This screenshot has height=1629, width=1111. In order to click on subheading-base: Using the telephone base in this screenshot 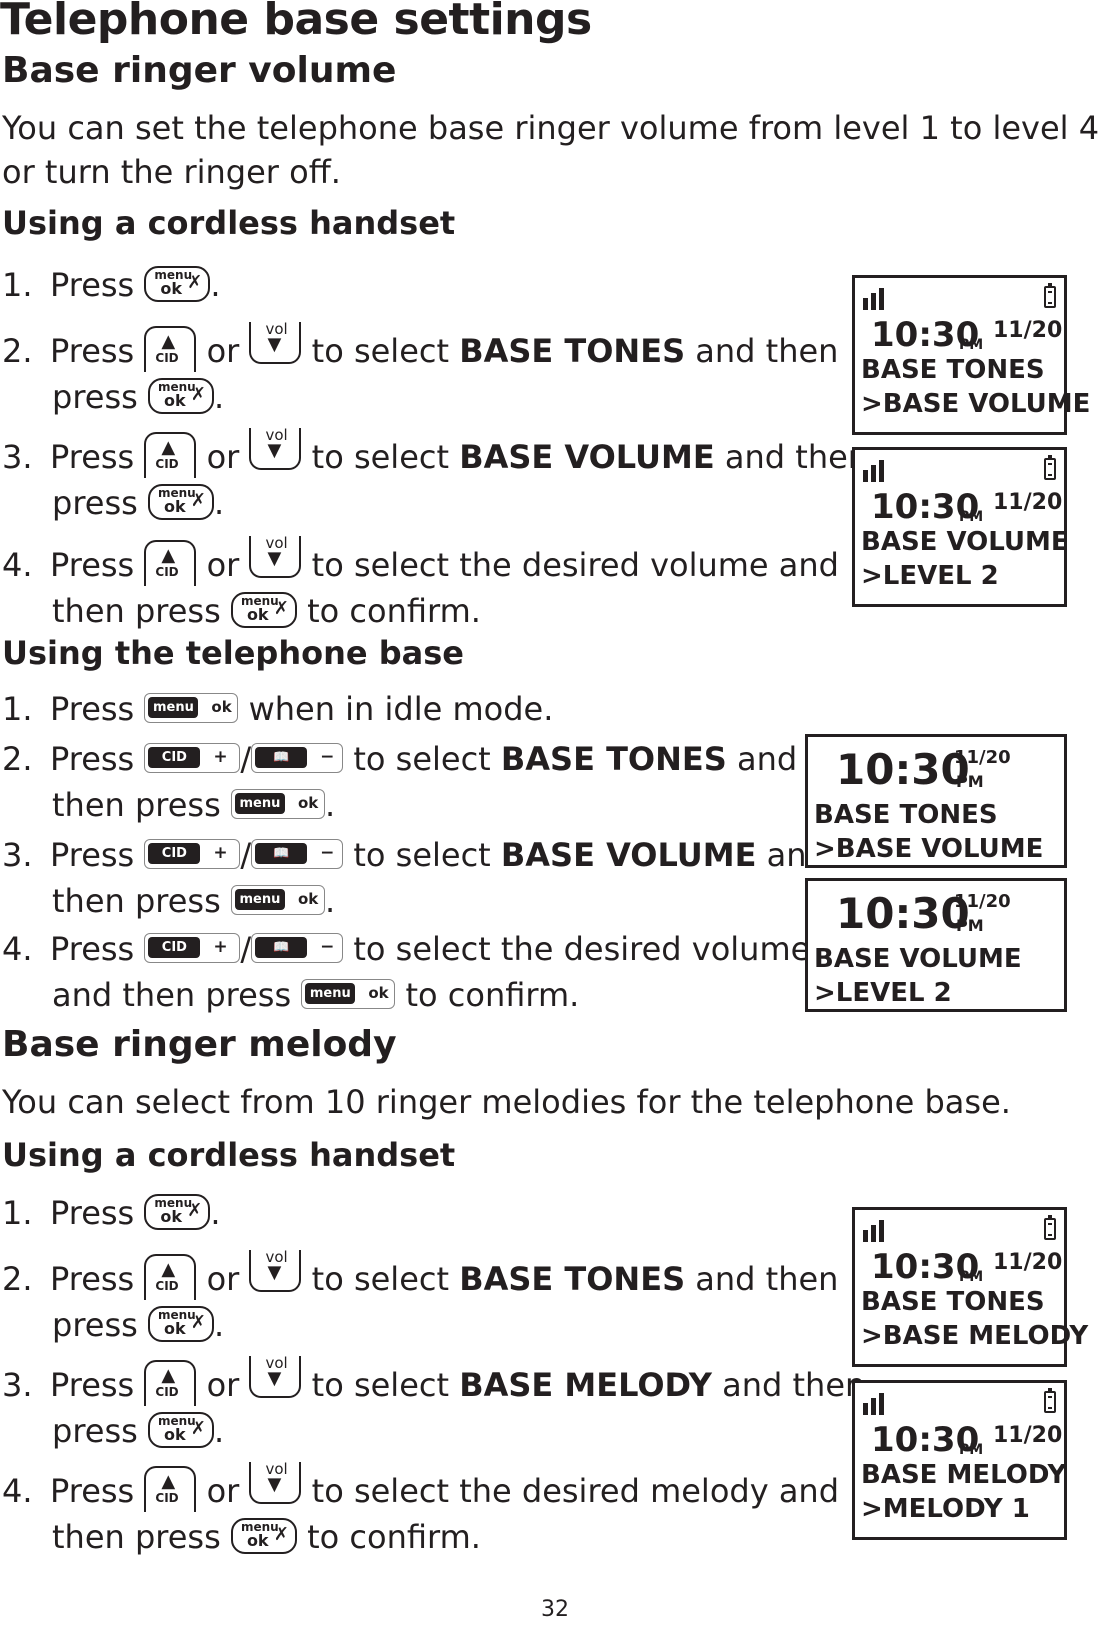, I will do `click(233, 653)`.